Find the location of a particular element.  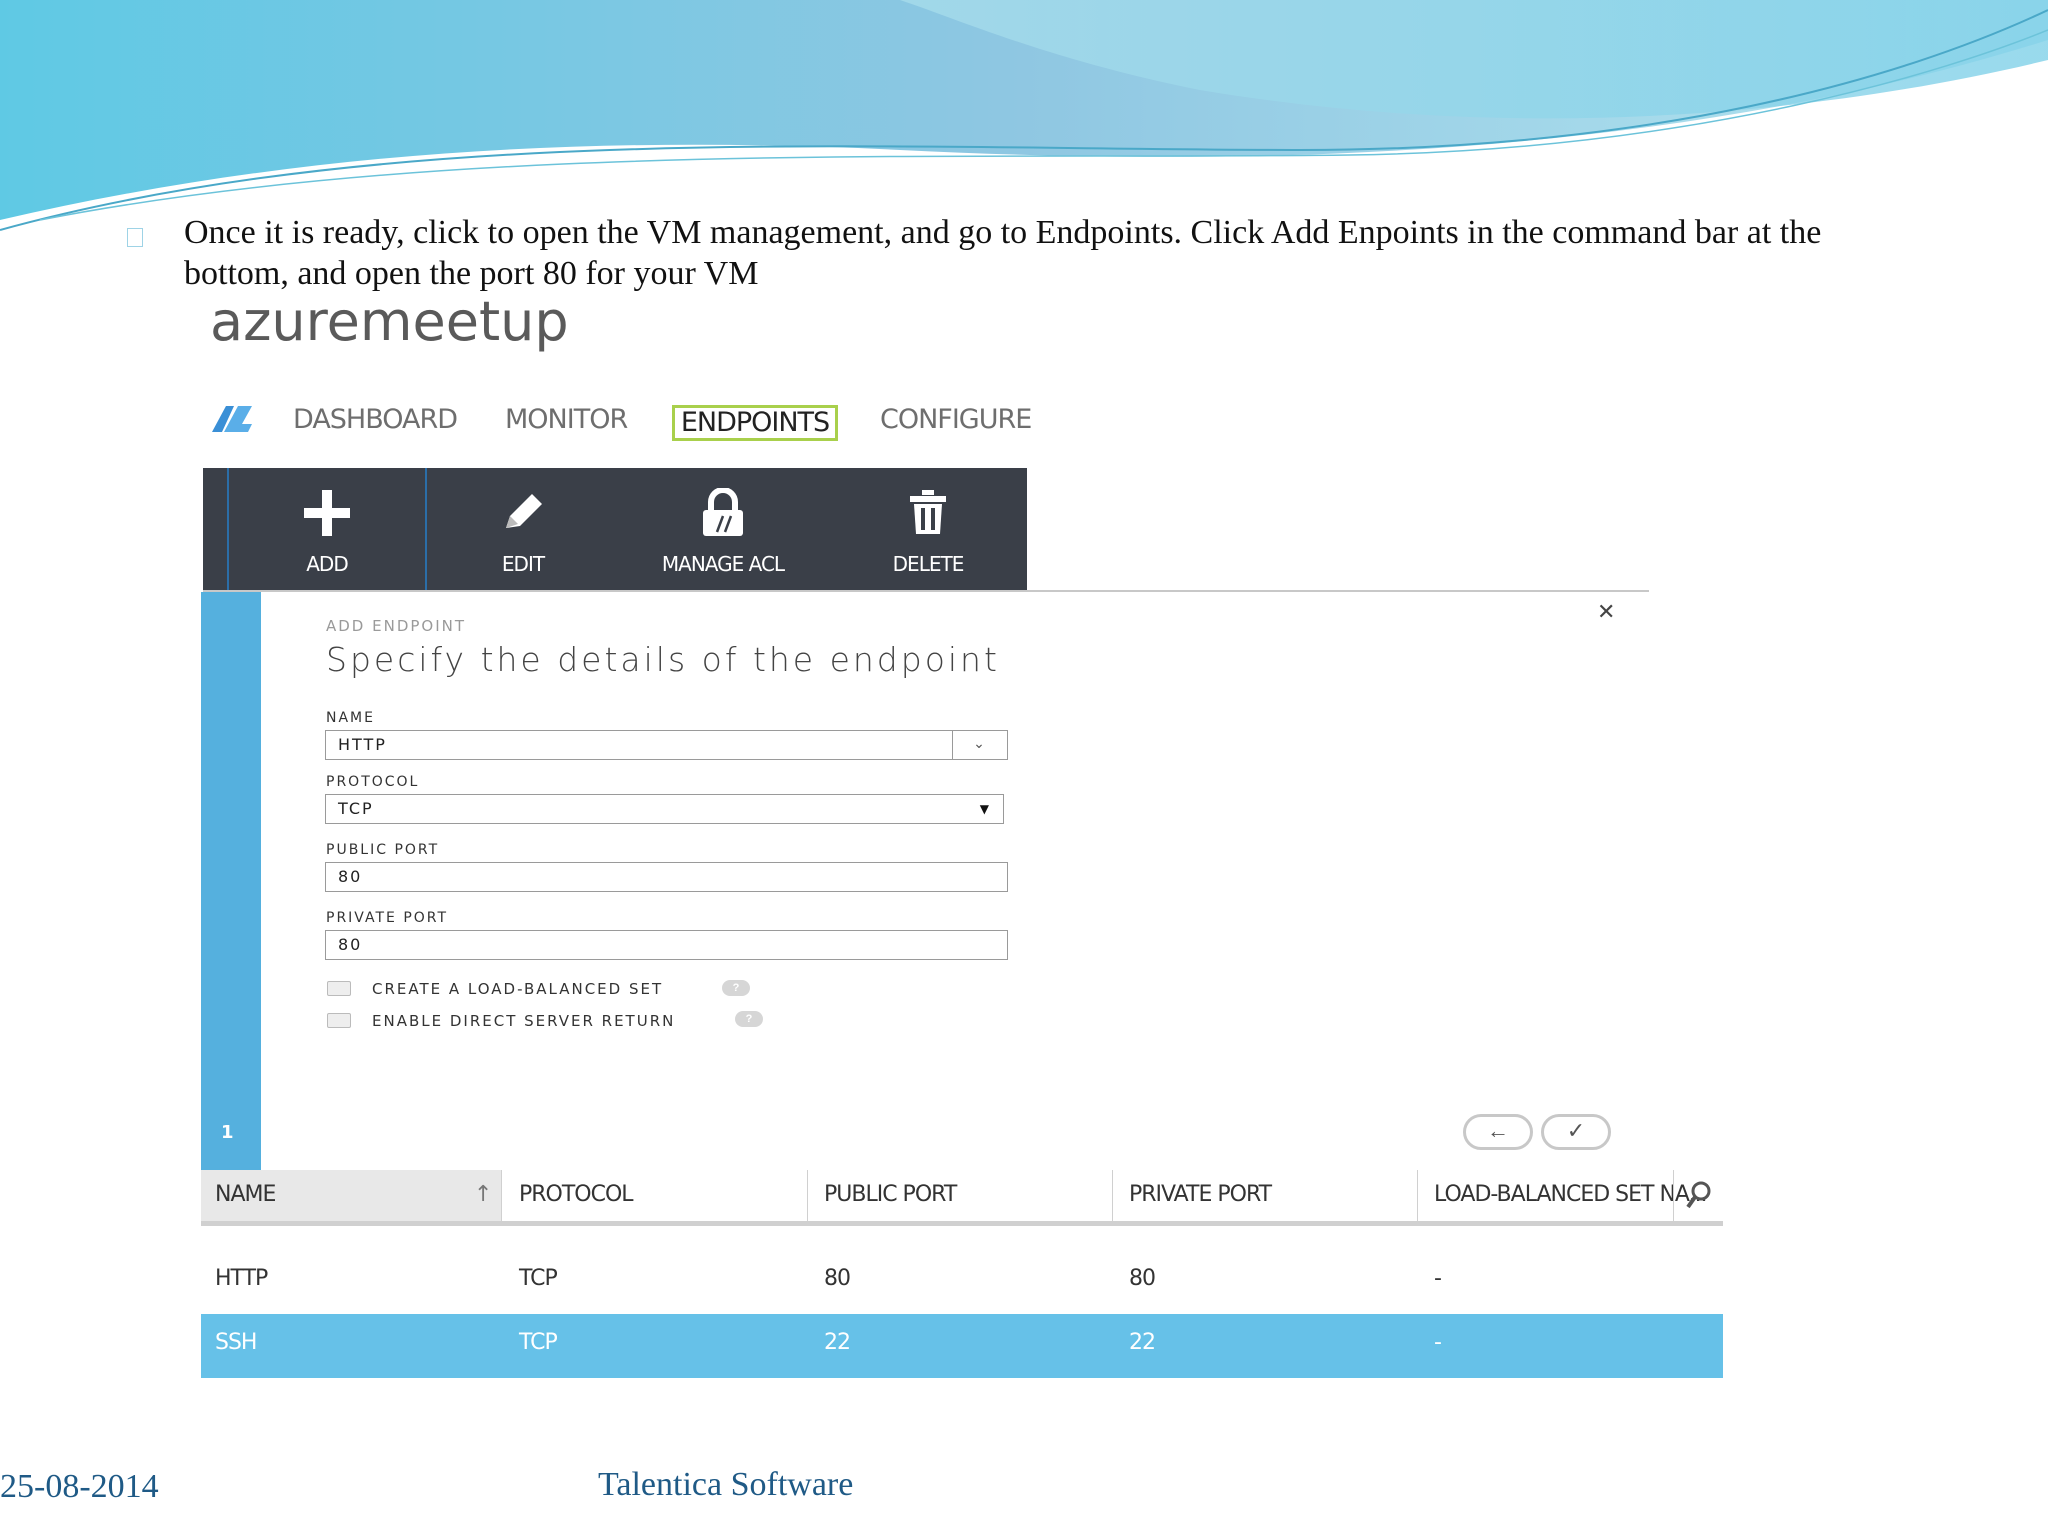

footer-company: Talentica Software is located at coordinates (726, 1484).